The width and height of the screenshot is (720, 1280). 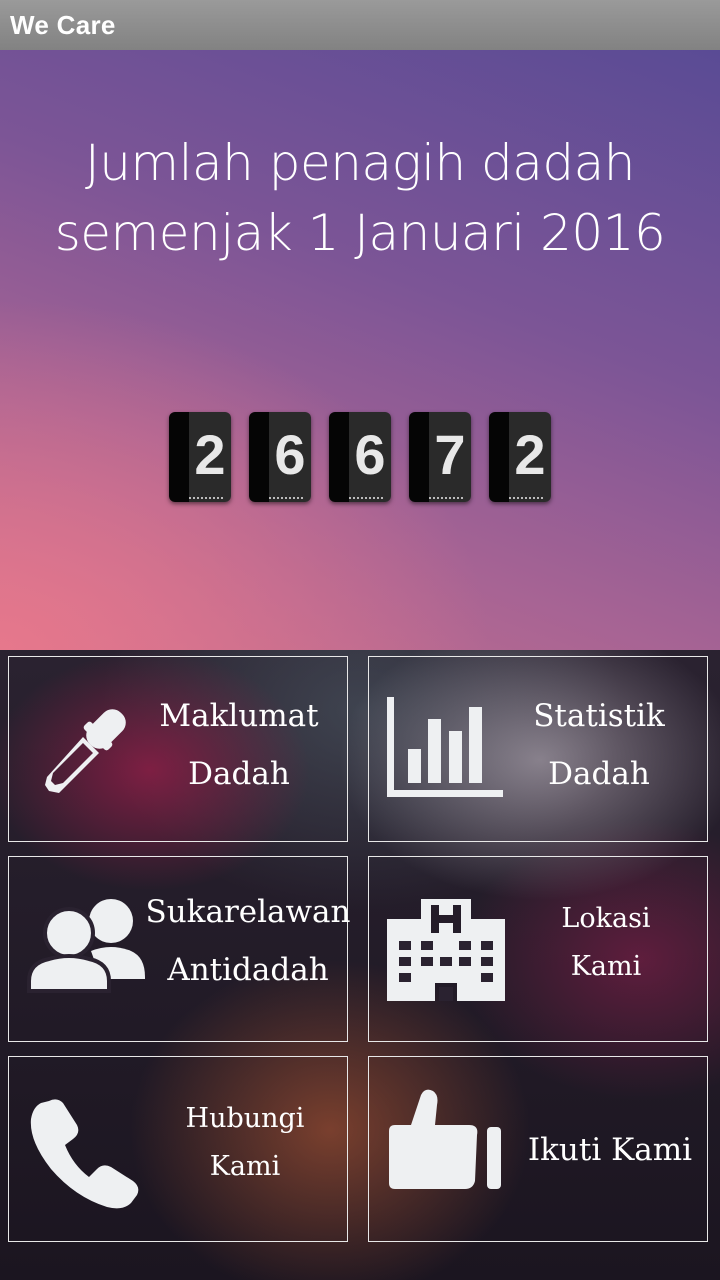 What do you see at coordinates (599, 716) in the screenshot?
I see `tile-label-line-1: Statistik` at bounding box center [599, 716].